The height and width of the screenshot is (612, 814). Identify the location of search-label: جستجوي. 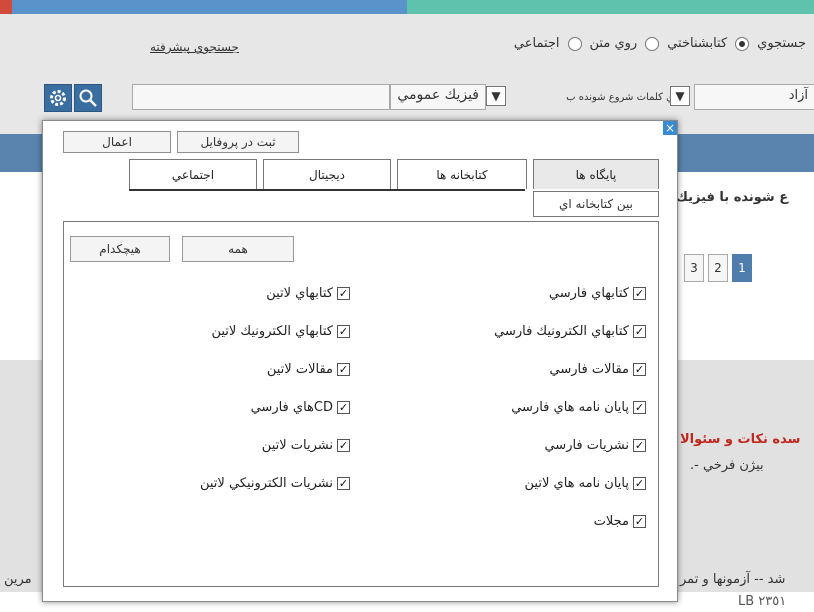
(781, 43).